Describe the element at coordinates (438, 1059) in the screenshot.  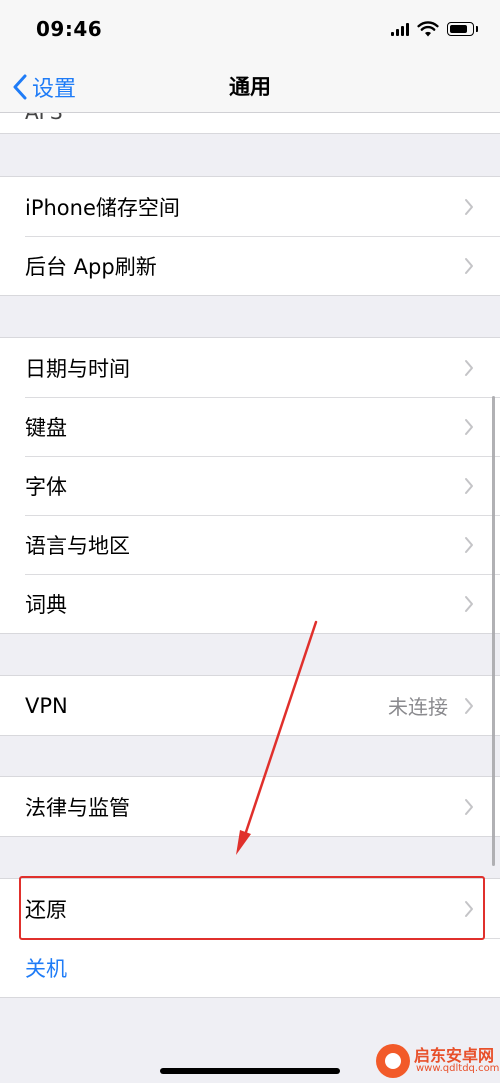
I see `watermark: 启东安卓网 www.qdltdq.com` at that location.